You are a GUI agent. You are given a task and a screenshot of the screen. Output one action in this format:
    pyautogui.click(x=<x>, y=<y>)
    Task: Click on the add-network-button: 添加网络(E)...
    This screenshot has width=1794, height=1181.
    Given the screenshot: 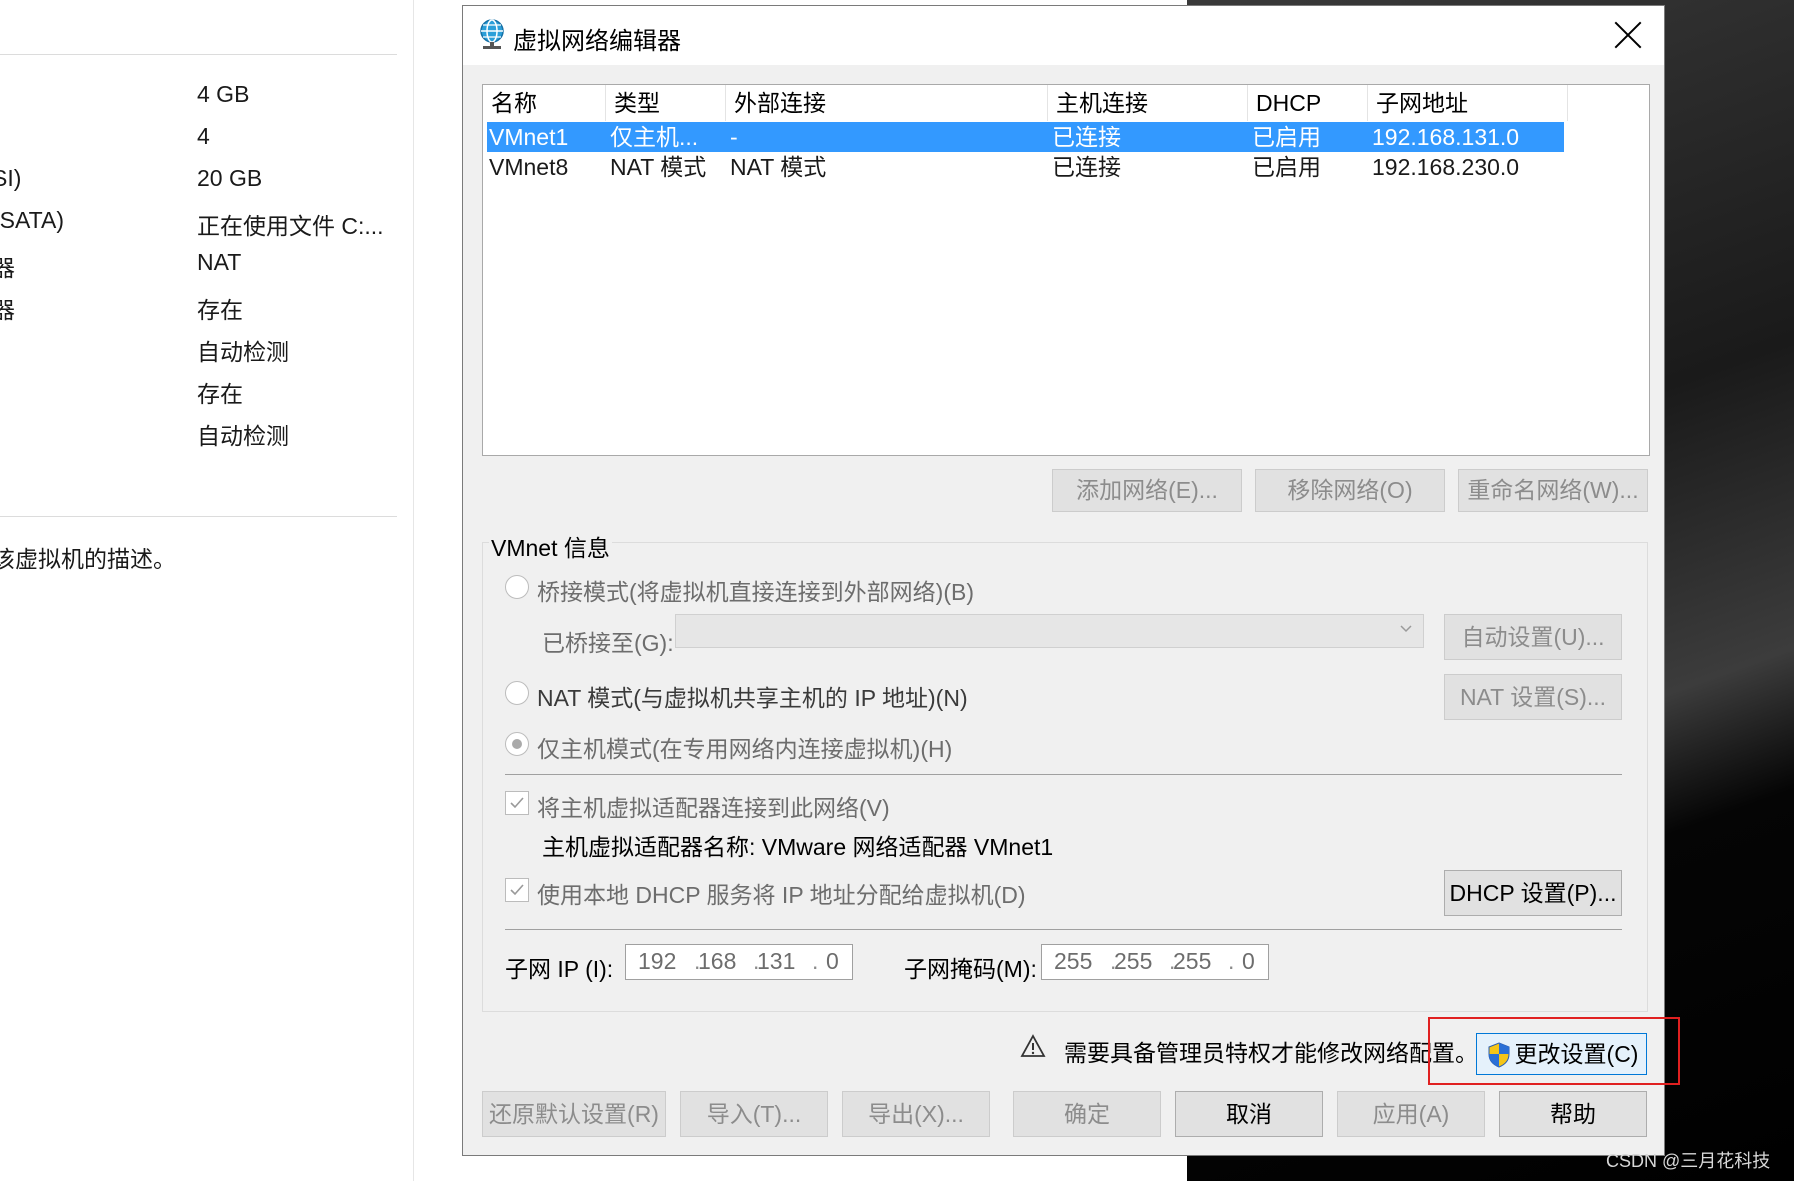 What is the action you would take?
    pyautogui.click(x=1147, y=490)
    